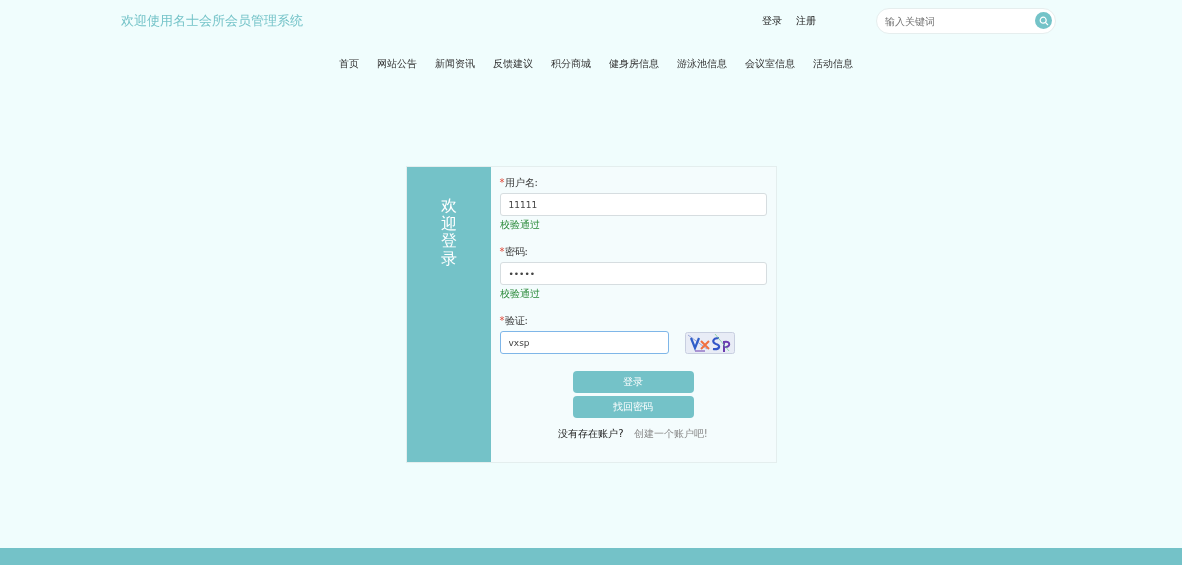 The image size is (1182, 565). I want to click on side-title: 欢迎登录, so click(448, 232).